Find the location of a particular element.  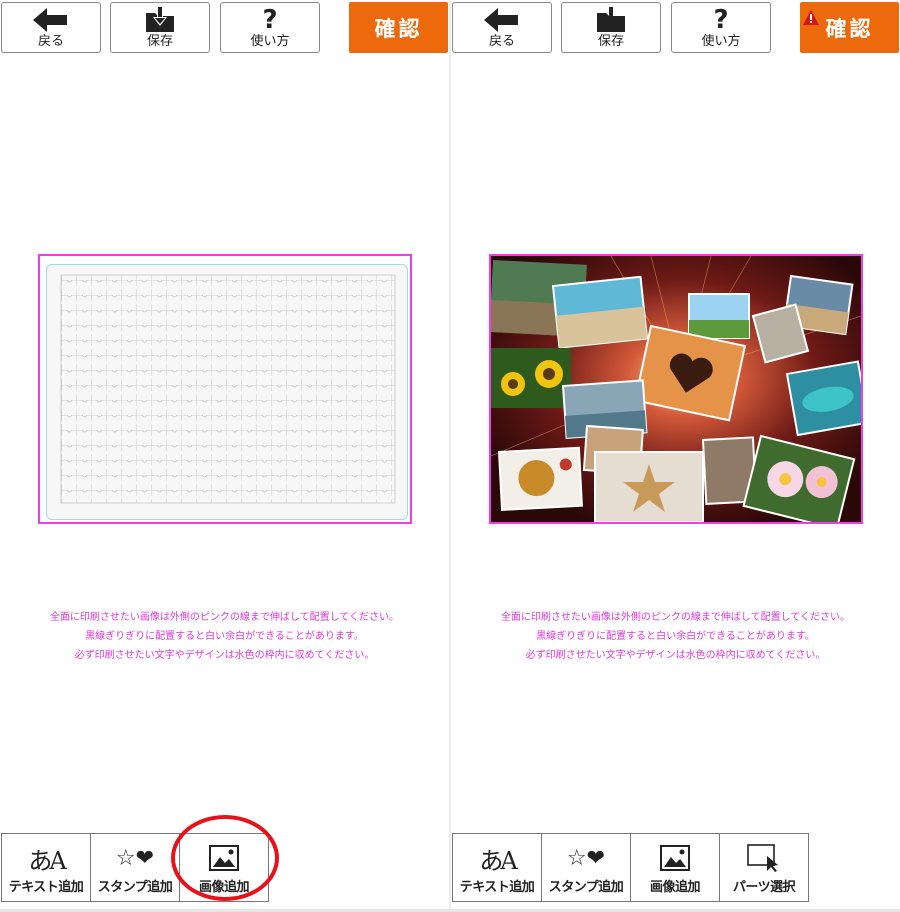

photo-beach-people is located at coordinates (600, 312).